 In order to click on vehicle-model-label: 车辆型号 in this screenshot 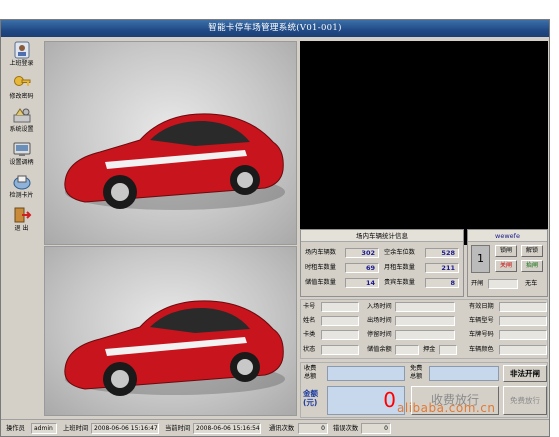, I will do `click(481, 320)`.